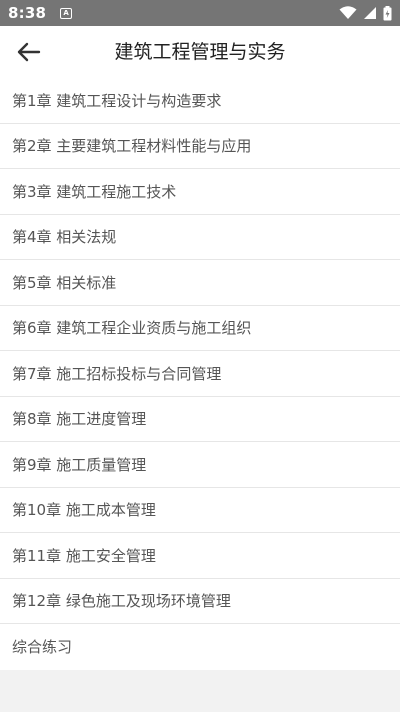 The width and height of the screenshot is (400, 712). What do you see at coordinates (200, 237) in the screenshot?
I see `list-item-chapter-4: 第4章 相关法规` at bounding box center [200, 237].